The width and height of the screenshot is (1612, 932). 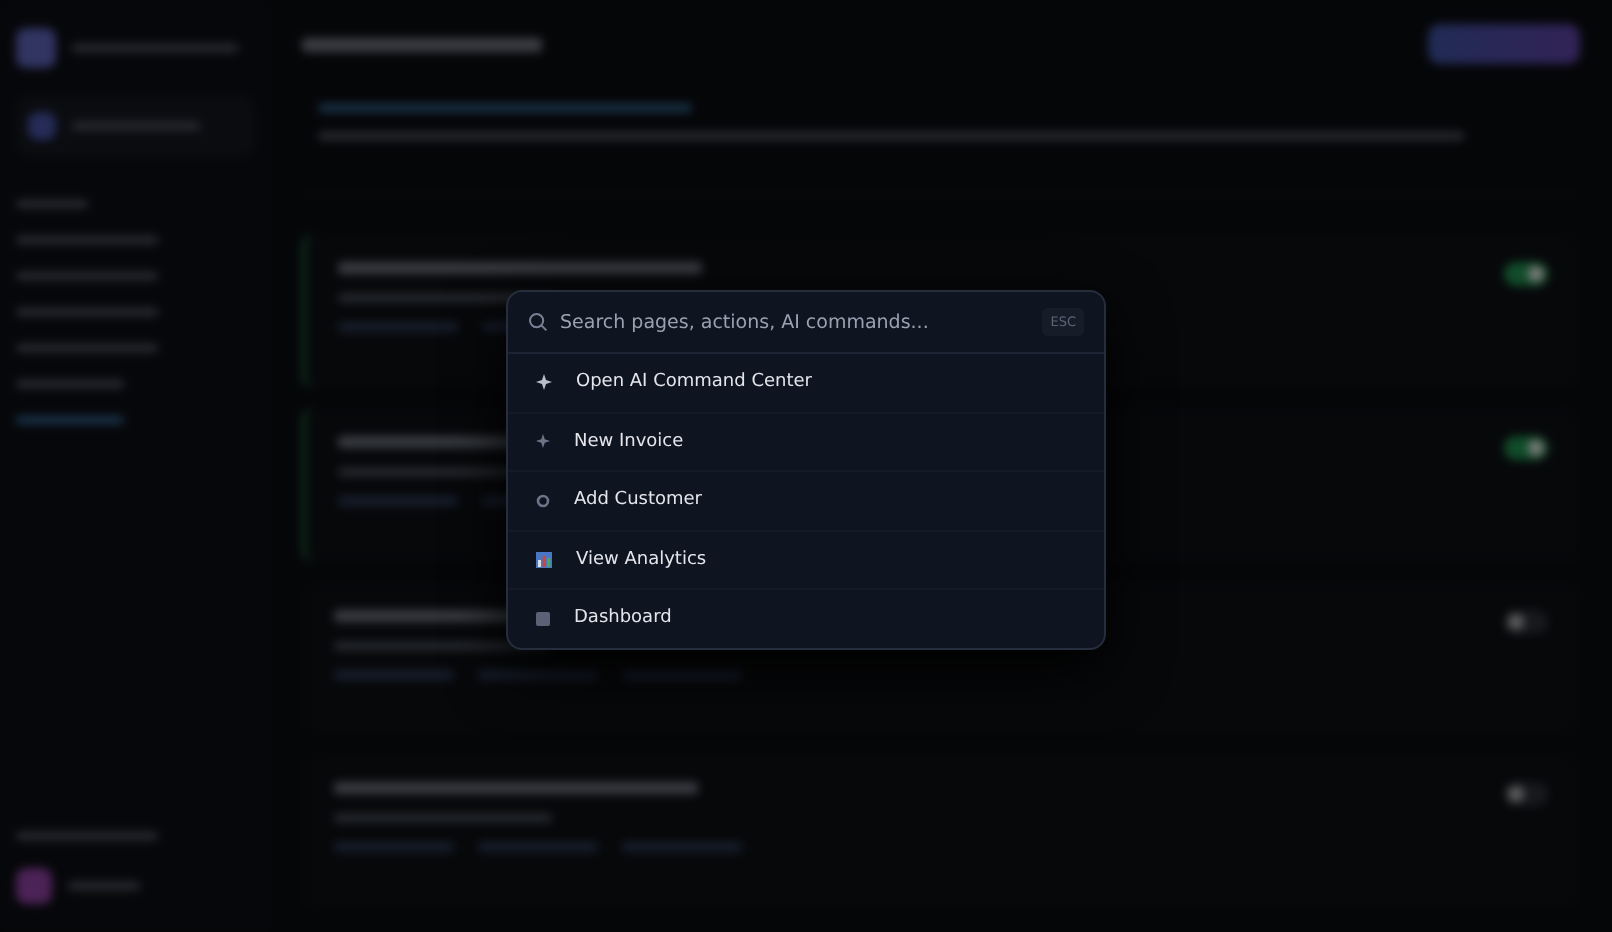 I want to click on command-item: Open AI Command Center, so click(x=806, y=382).